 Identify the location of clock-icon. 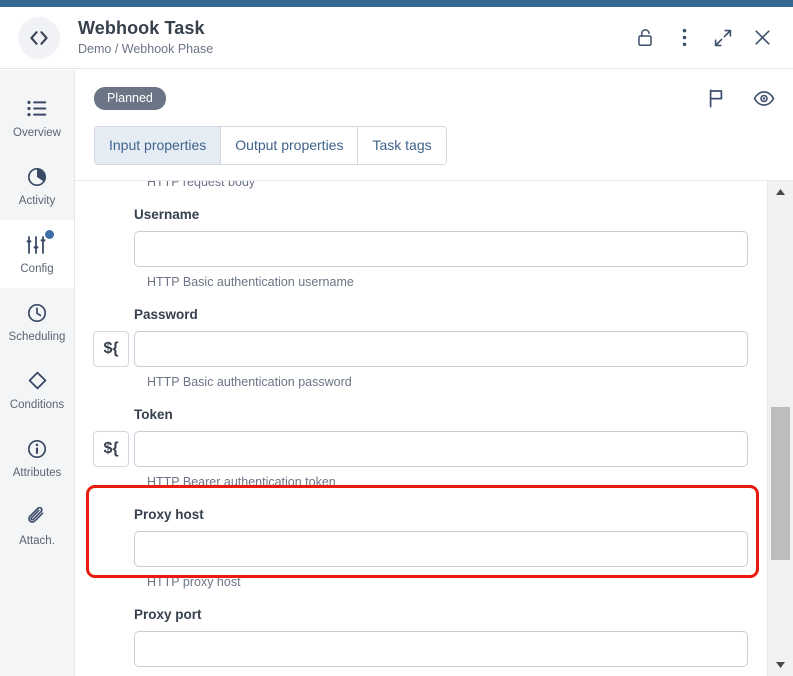
(37, 313).